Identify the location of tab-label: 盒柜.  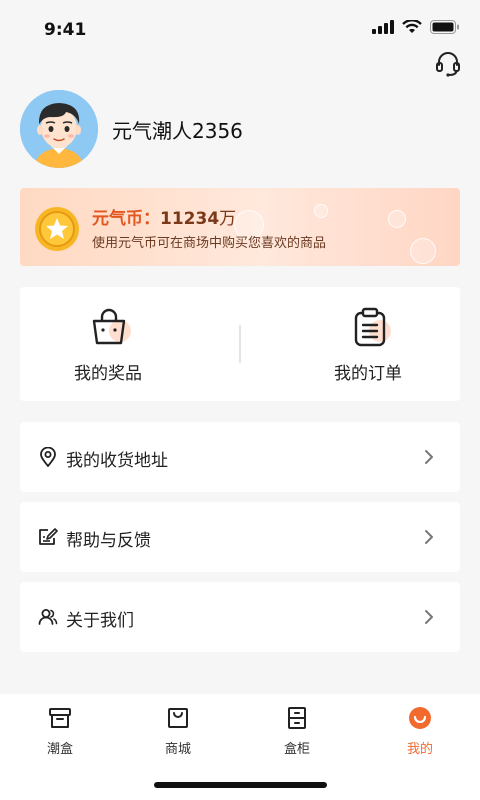
(296, 749).